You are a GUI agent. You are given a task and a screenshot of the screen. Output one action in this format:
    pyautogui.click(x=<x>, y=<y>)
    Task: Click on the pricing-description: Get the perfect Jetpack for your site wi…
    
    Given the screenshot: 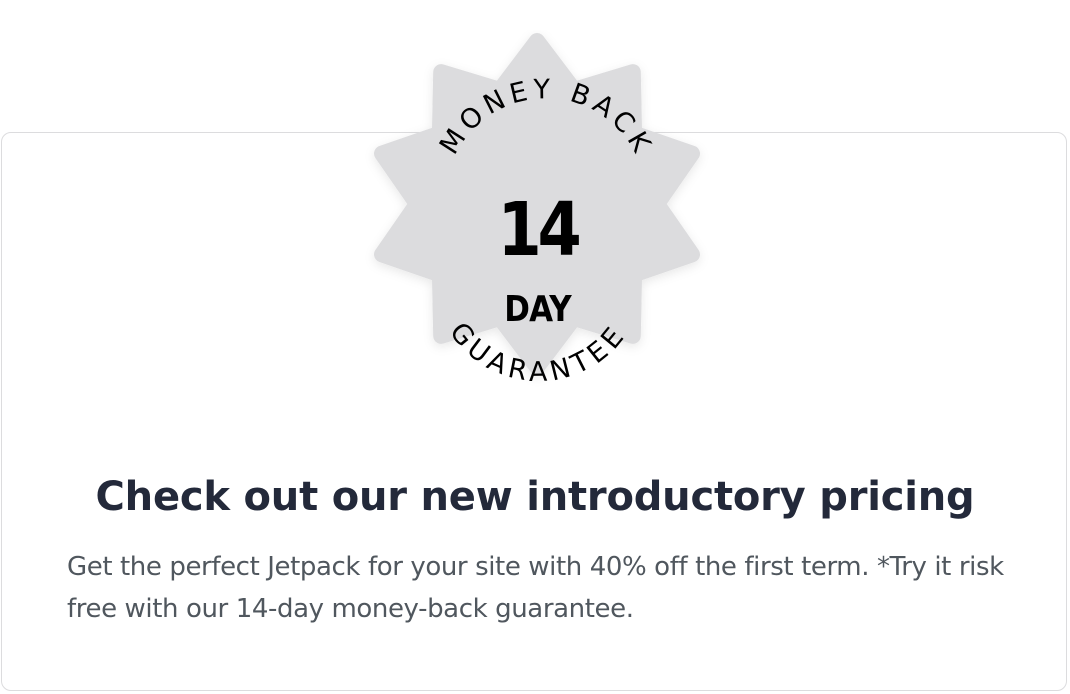 What is the action you would take?
    pyautogui.click(x=535, y=588)
    